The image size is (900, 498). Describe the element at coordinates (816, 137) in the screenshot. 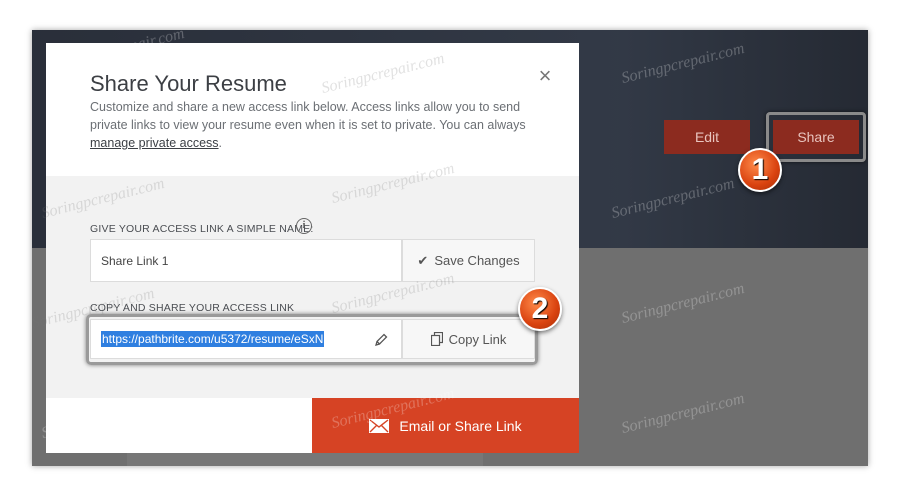

I see `share-button-highlight` at that location.